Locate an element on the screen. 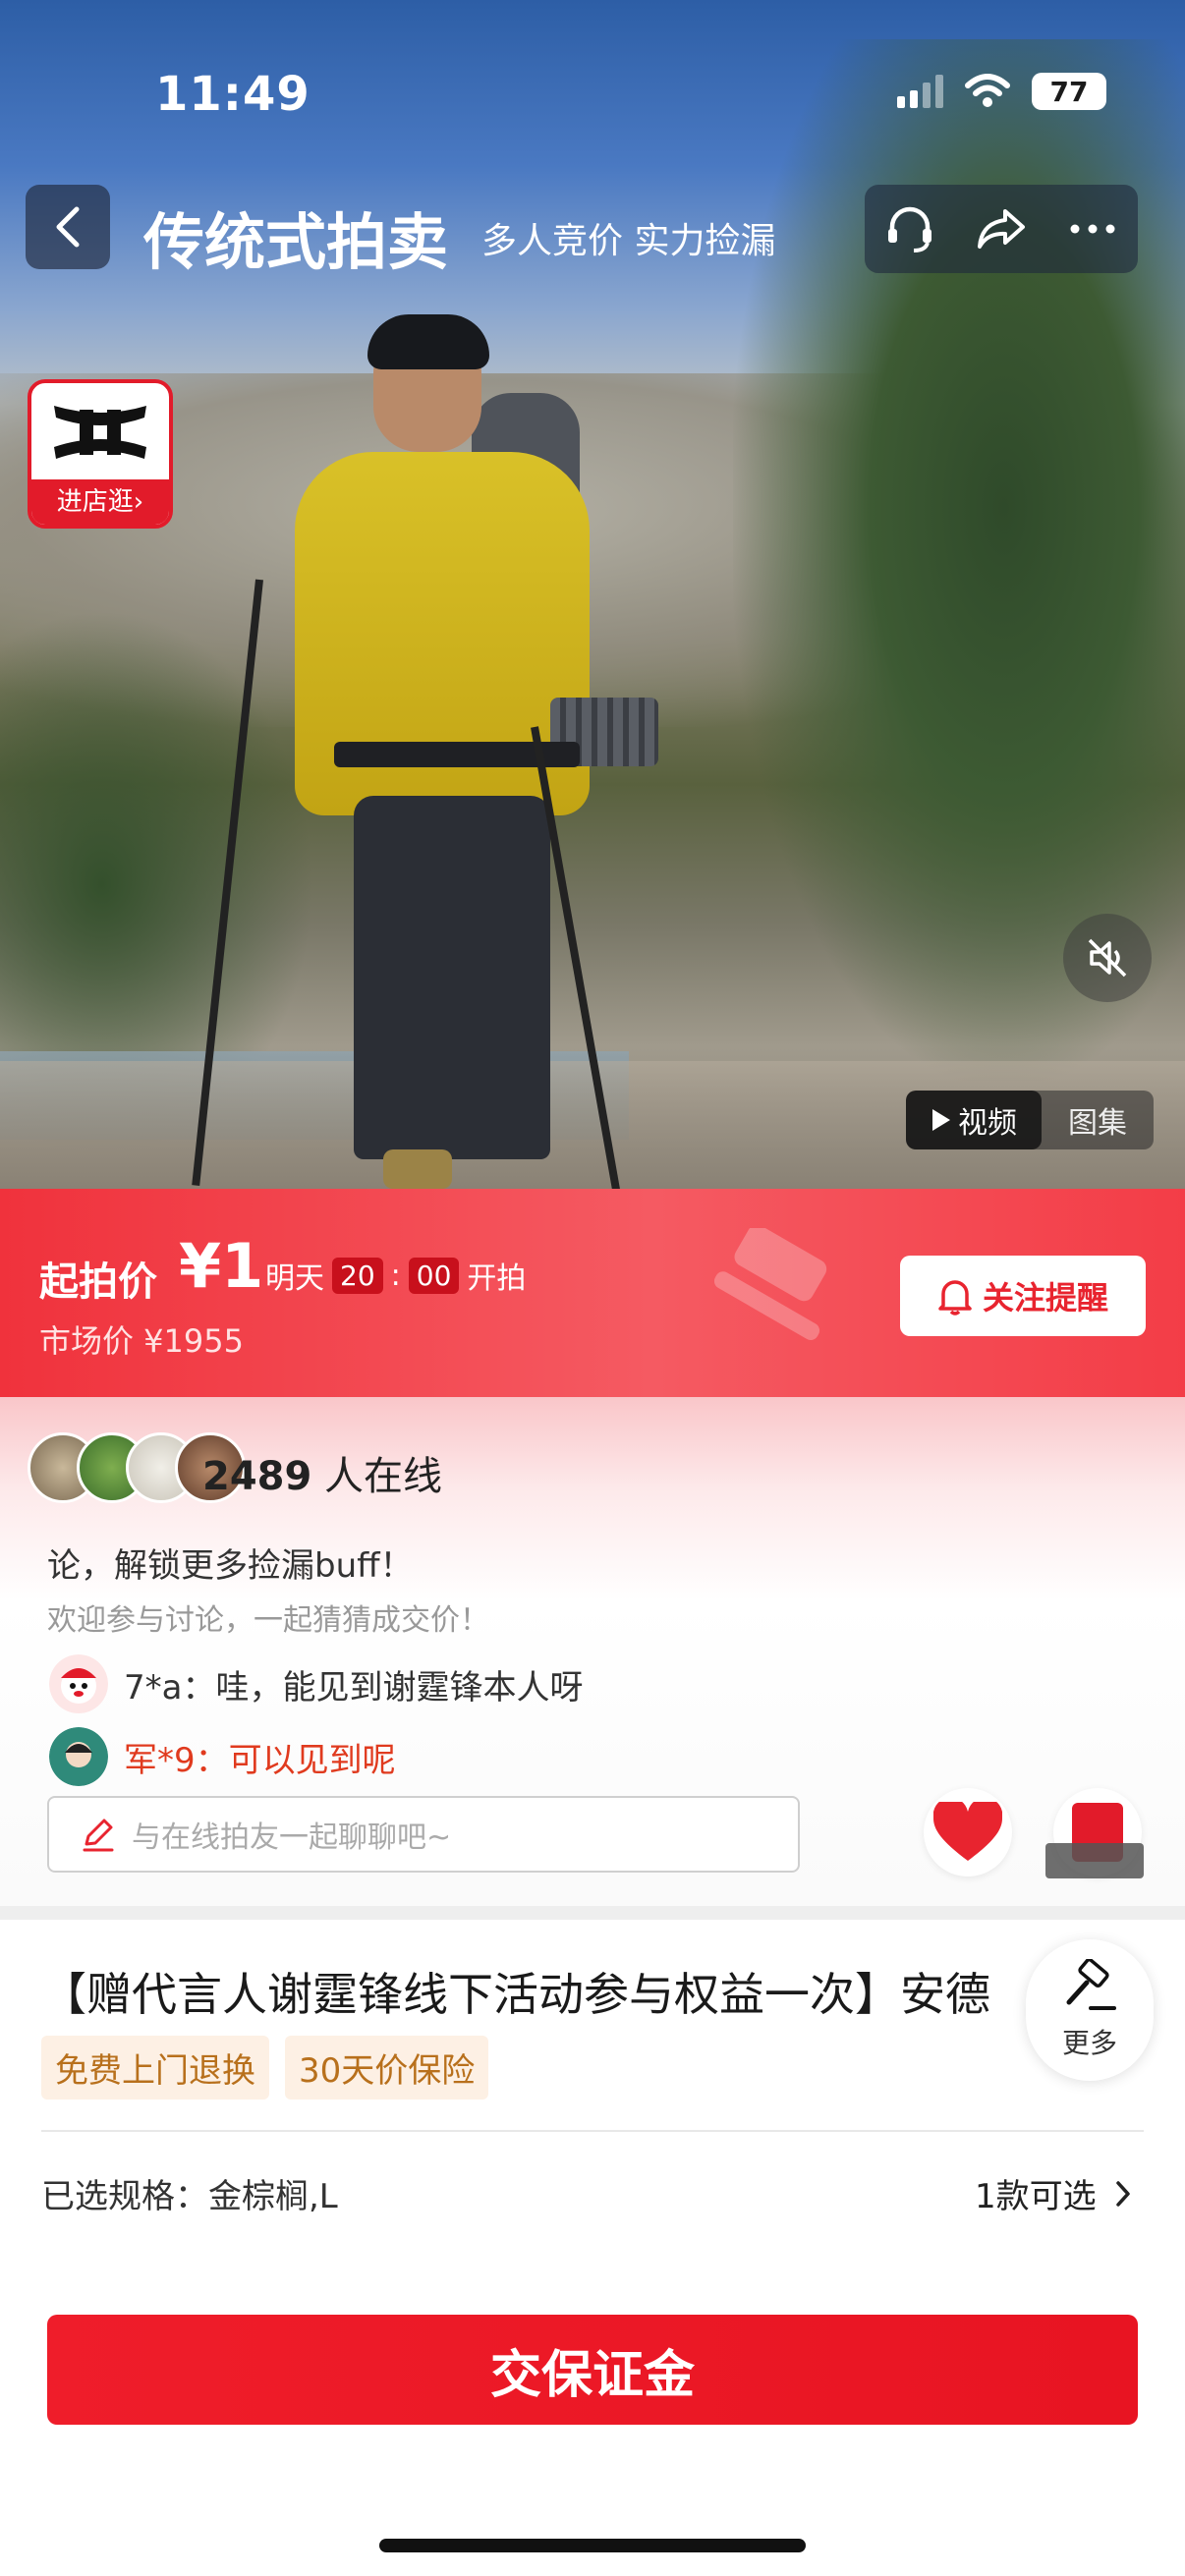 Image resolution: width=1185 pixels, height=2576 pixels. jd-mascot-avatar is located at coordinates (78, 1683).